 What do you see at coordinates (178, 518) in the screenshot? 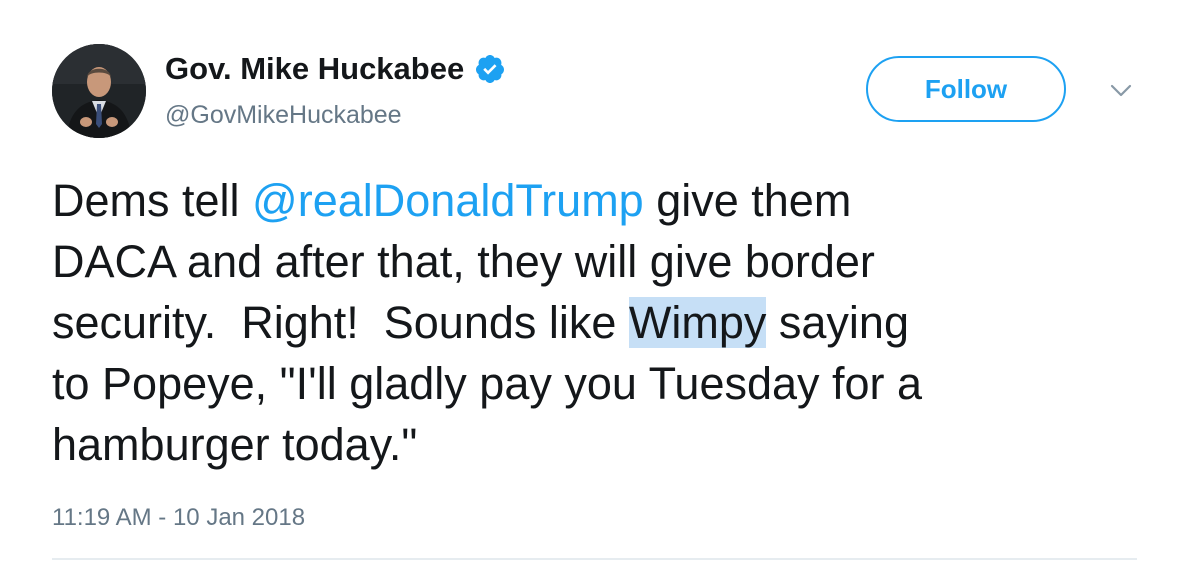
I see `tweet-timestamp: 11:19 AM - 10 Jan 2018` at bounding box center [178, 518].